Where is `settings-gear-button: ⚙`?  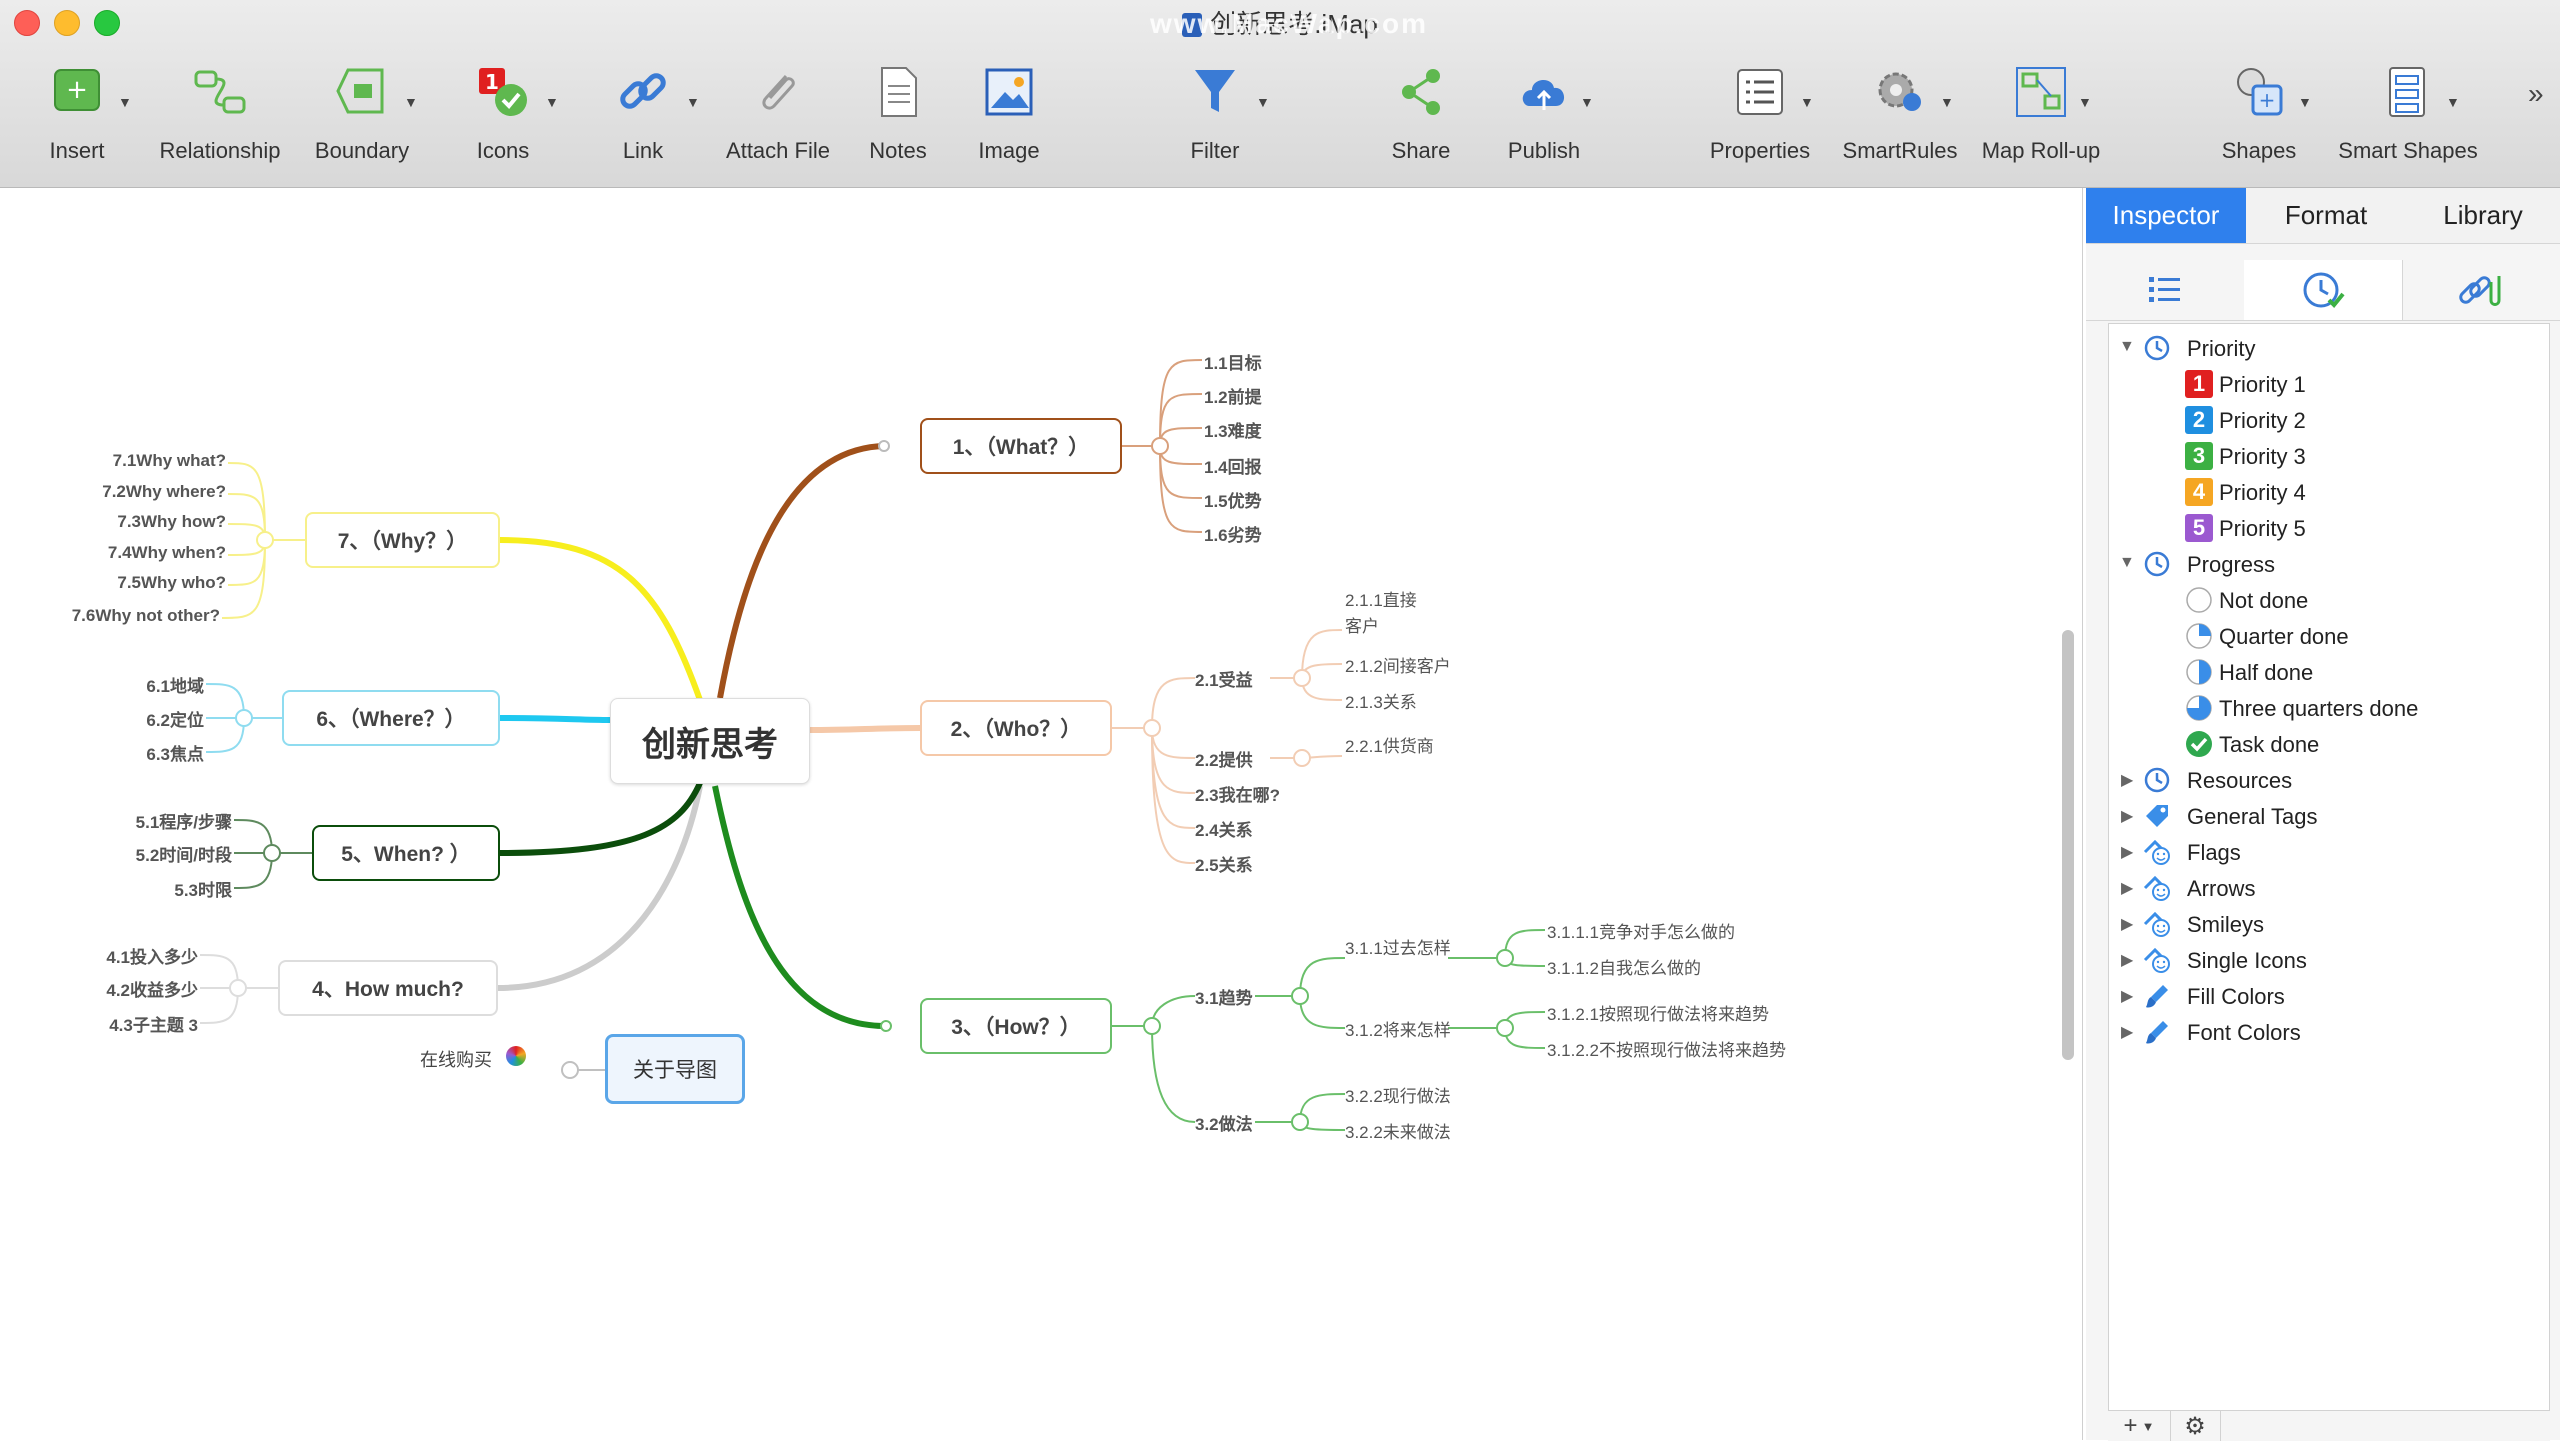
settings-gear-button: ⚙ is located at coordinates (2195, 1426).